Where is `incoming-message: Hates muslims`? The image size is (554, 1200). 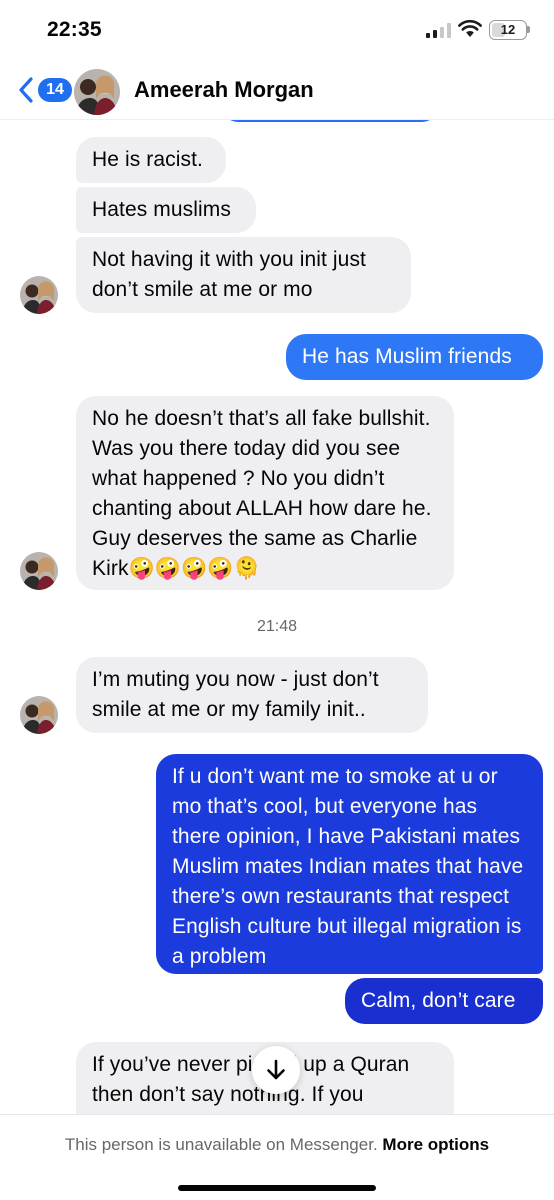
incoming-message: Hates muslims is located at coordinates (166, 210).